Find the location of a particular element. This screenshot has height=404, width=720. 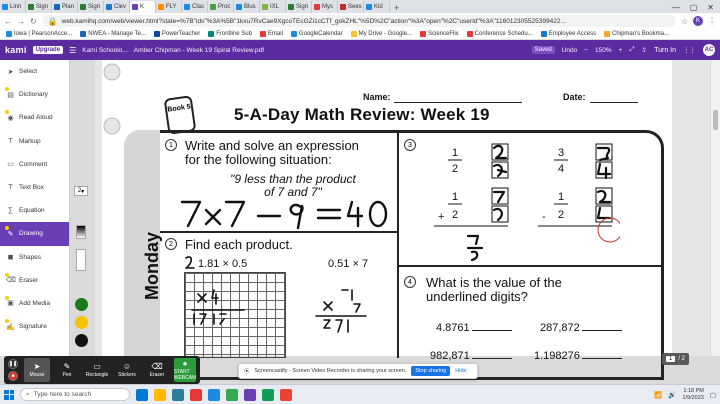

new-tab-icon: + is located at coordinates (396, 8).